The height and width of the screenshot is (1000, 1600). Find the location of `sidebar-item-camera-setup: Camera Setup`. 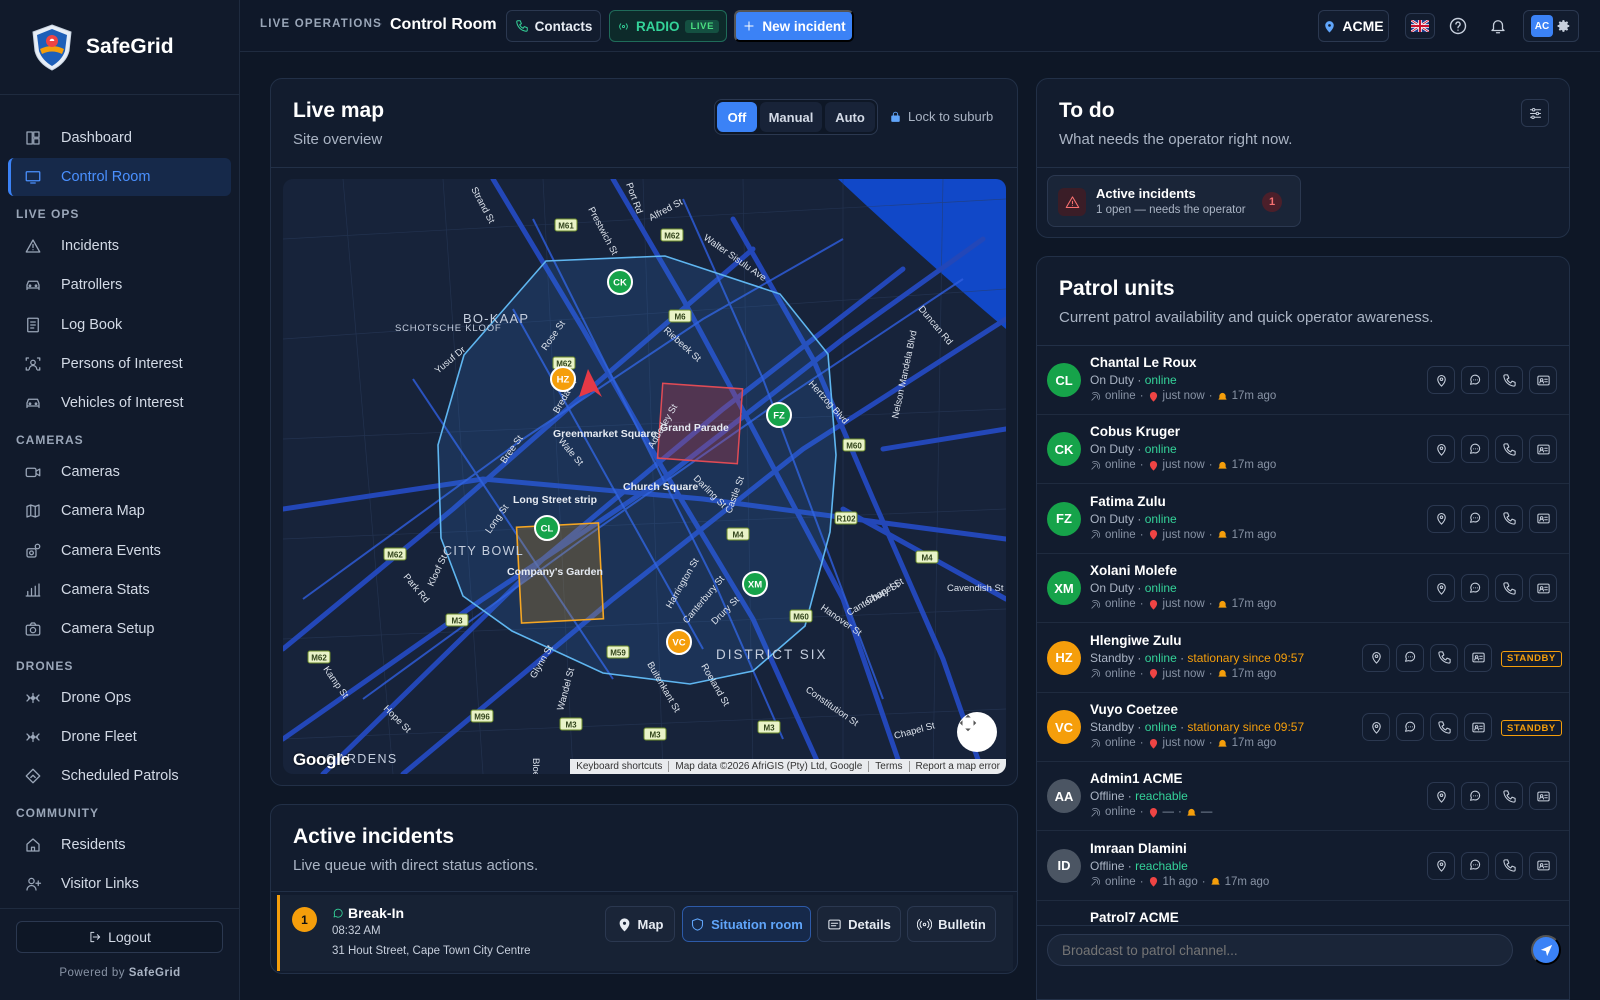

sidebar-item-camera-setup: Camera Setup is located at coordinates (119, 629).